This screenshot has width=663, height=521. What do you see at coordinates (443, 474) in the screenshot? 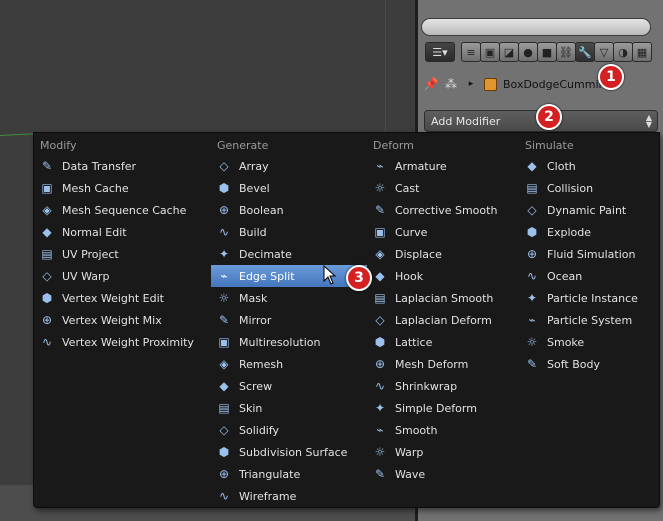
I see `menu-item-wave: ✎ Wave` at bounding box center [443, 474].